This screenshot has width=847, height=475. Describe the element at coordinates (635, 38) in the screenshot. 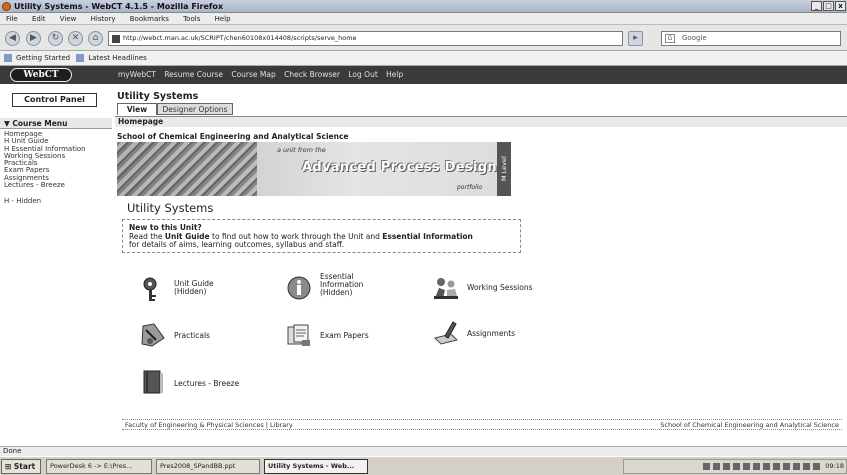

I see `go-icon: ▸` at that location.